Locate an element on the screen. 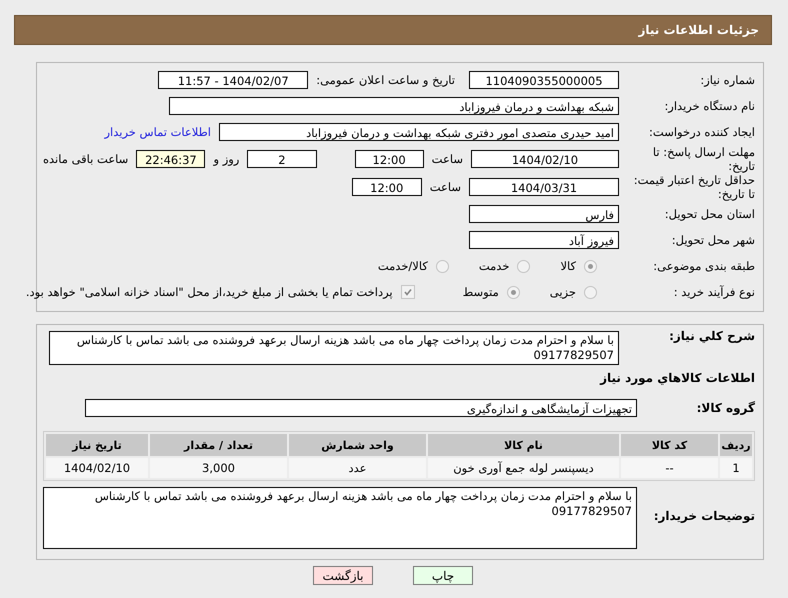  action-button: بازگشت is located at coordinates (343, 575).